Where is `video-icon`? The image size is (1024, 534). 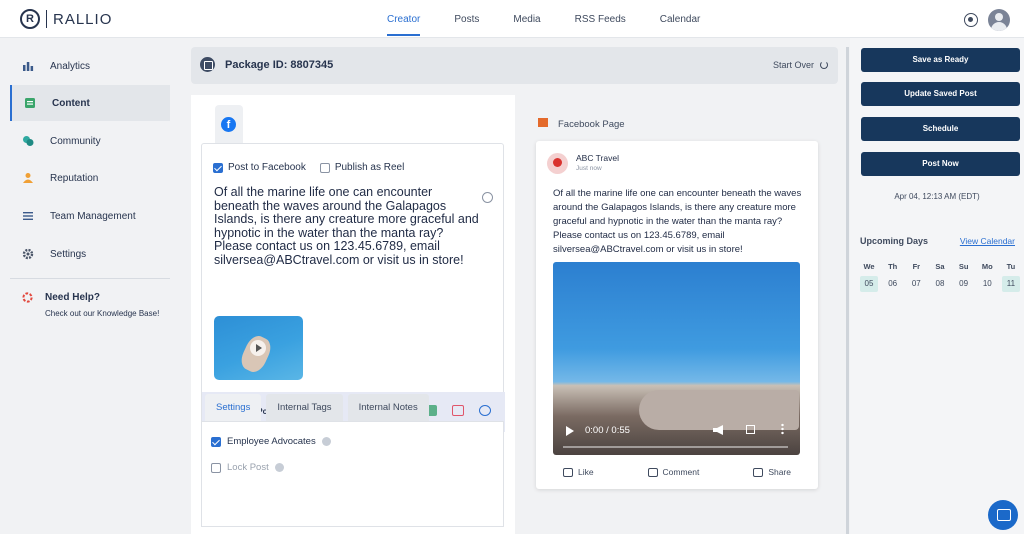 video-icon is located at coordinates (458, 410).